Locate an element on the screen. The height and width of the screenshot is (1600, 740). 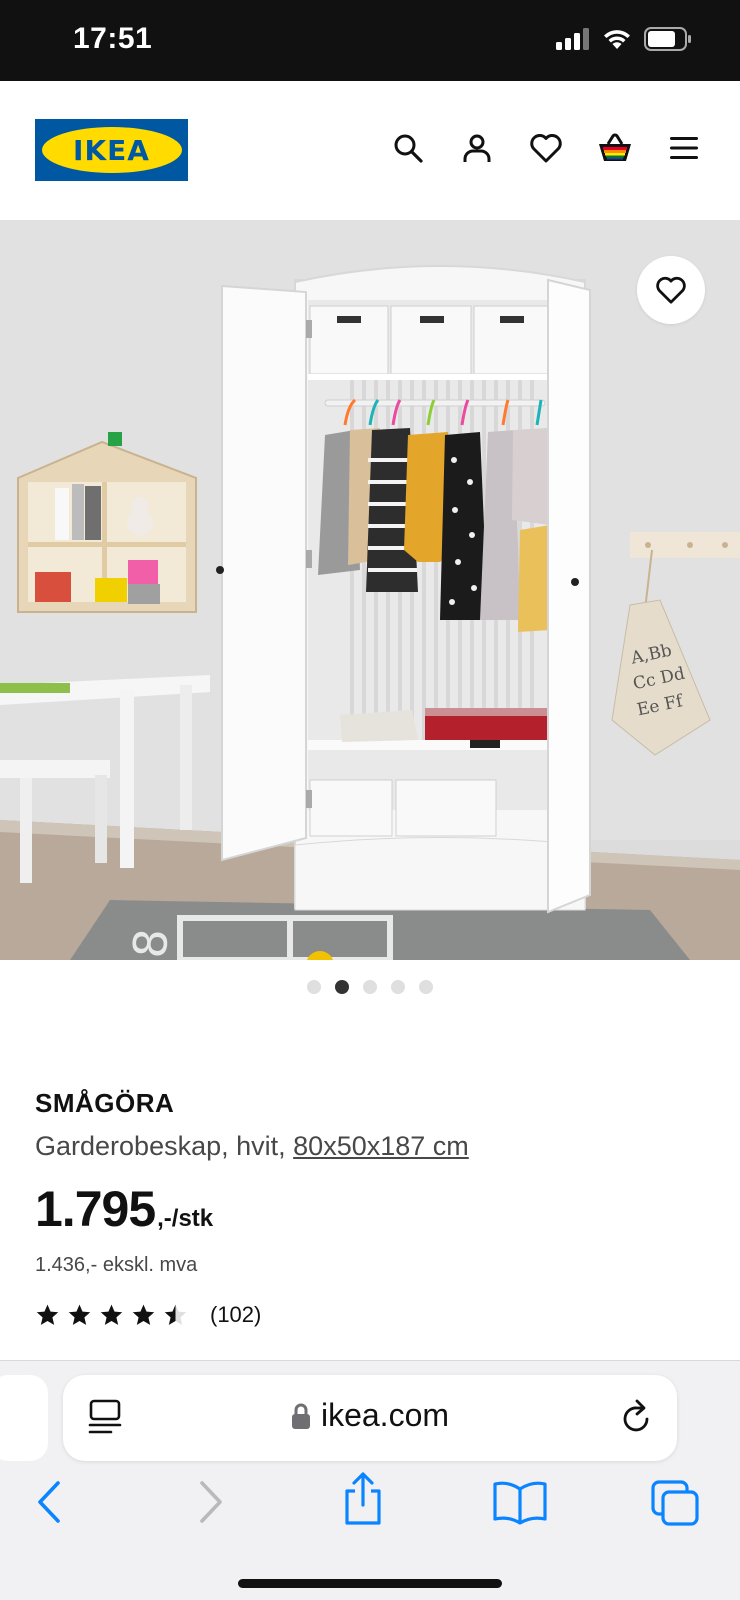
price-amount: 1.795 is located at coordinates (95, 1209).